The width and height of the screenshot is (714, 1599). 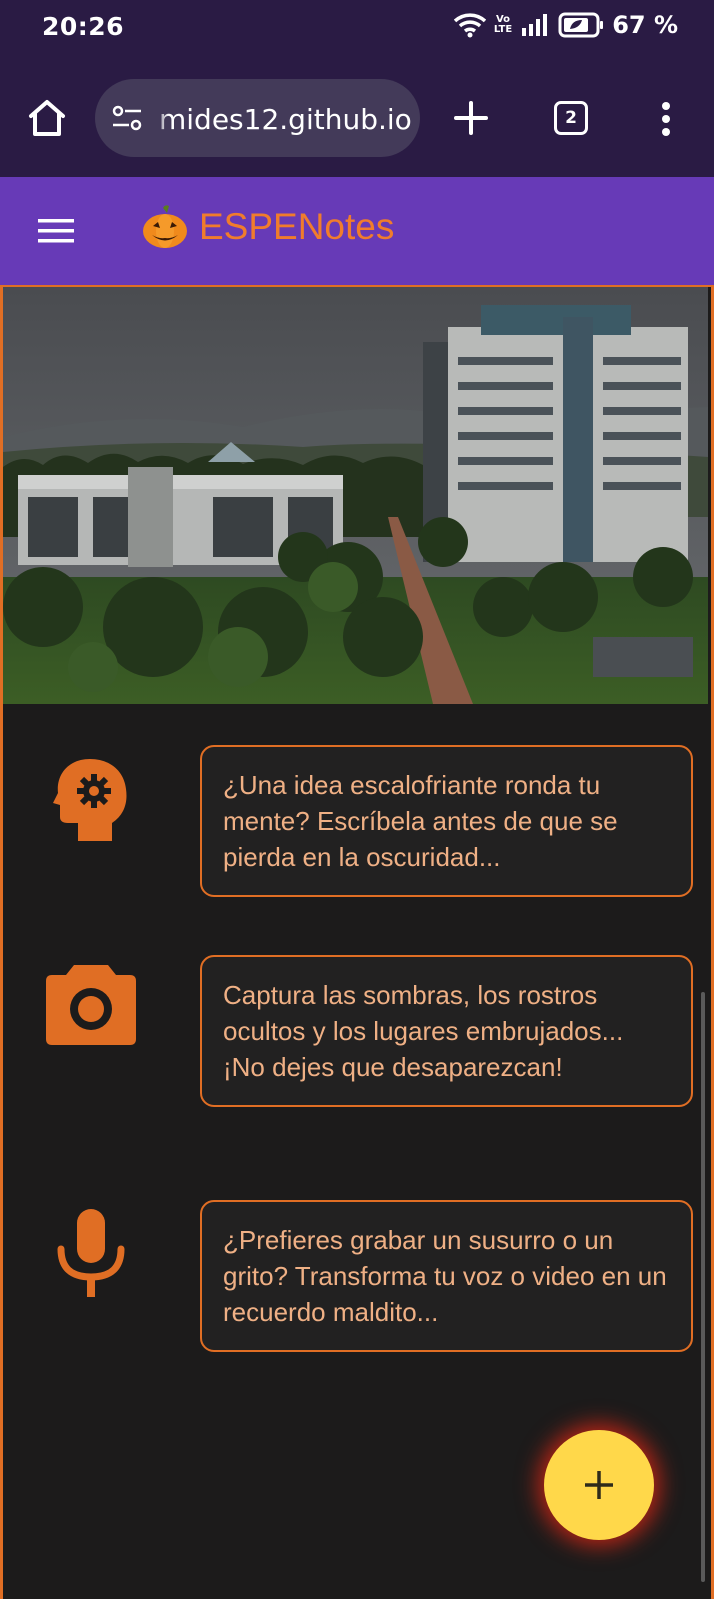 I want to click on app-header: ESPENotes, so click(x=357, y=231).